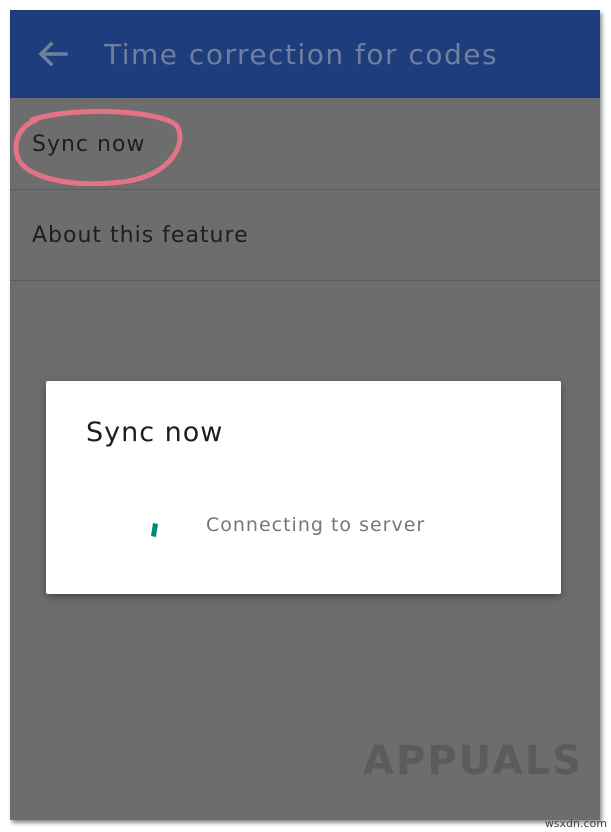 The height and width of the screenshot is (832, 611). Describe the element at coordinates (140, 235) in the screenshot. I see `about-feature-label: About this feature` at that location.